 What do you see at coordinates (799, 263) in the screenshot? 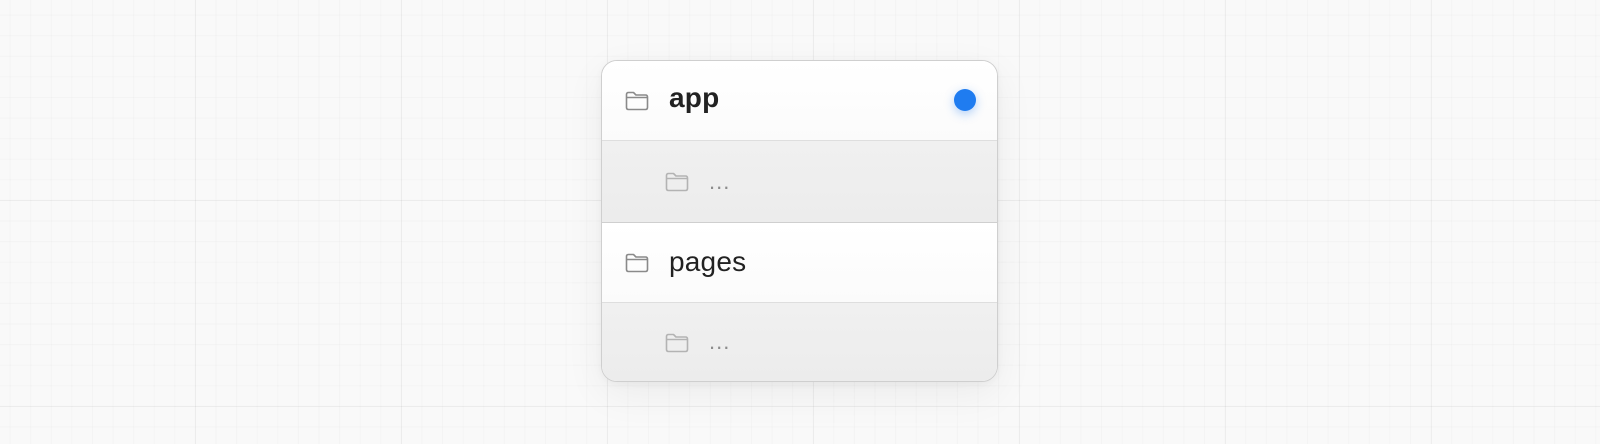
I see `tree-item-pages: pages` at bounding box center [799, 263].